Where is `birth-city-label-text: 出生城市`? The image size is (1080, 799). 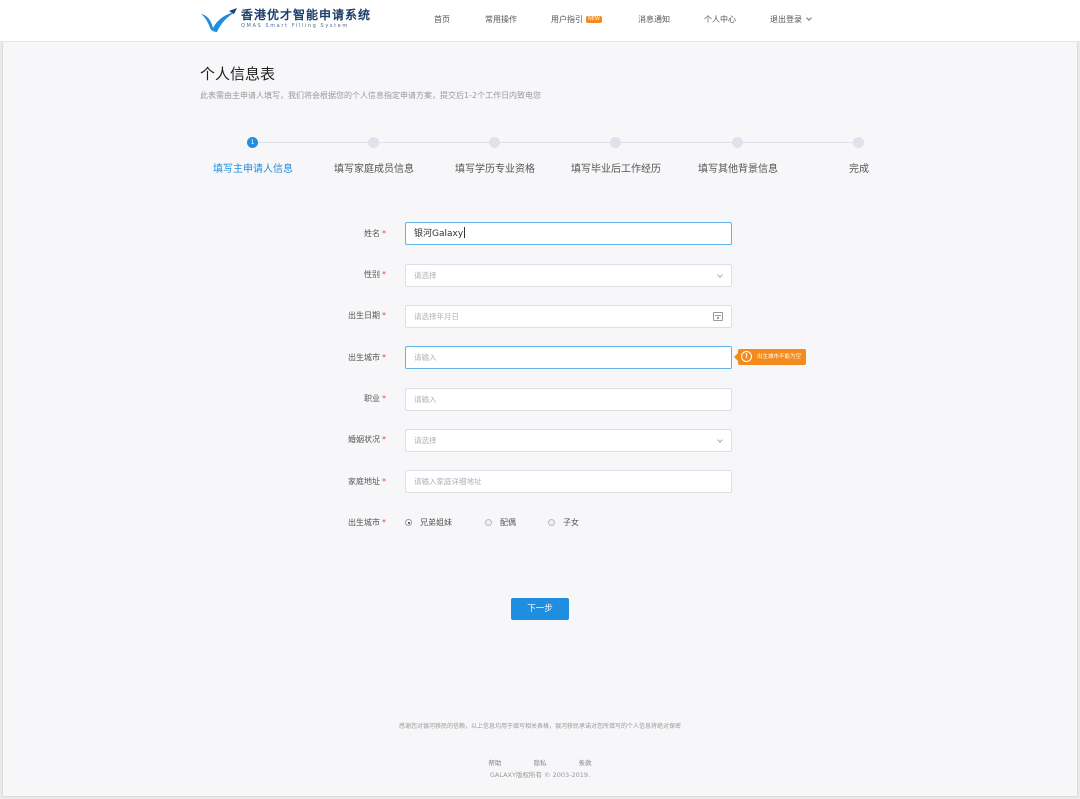
birth-city-label-text: 出生城市 is located at coordinates (364, 357).